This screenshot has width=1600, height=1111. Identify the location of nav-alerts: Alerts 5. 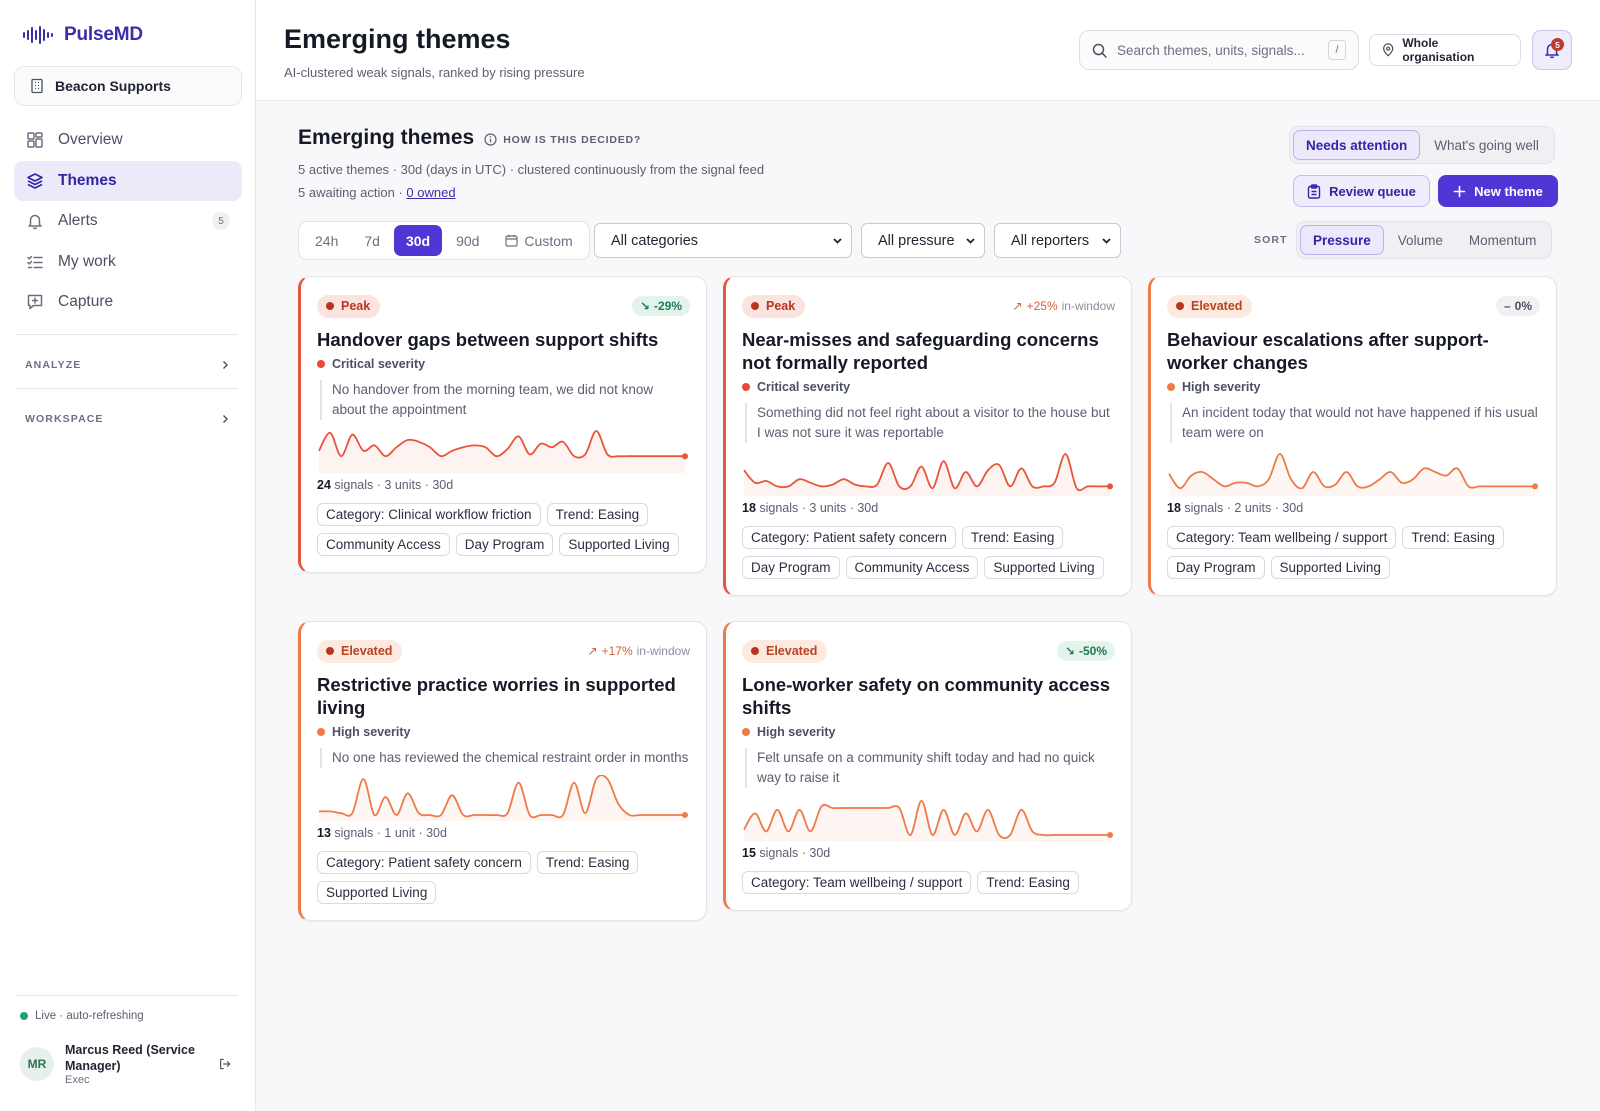
(128, 221).